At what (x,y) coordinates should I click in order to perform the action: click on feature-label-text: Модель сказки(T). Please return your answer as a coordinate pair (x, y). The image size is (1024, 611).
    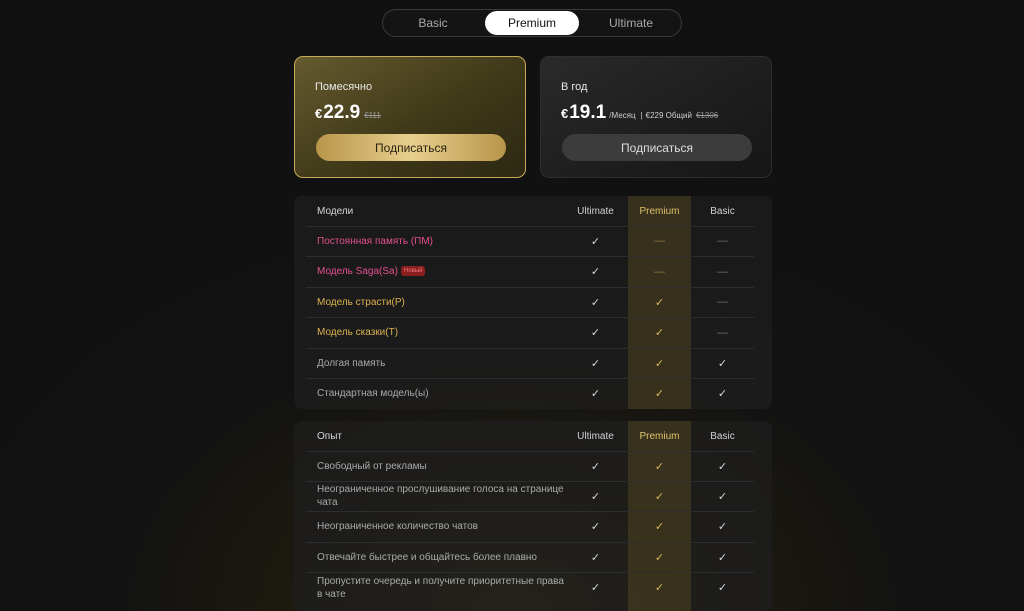
    Looking at the image, I should click on (358, 332).